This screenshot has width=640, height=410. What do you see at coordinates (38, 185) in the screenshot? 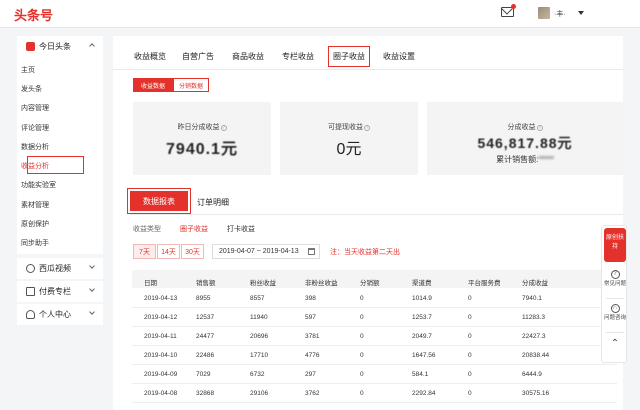
I see `sidebar-item-lab: 功能实验室` at bounding box center [38, 185].